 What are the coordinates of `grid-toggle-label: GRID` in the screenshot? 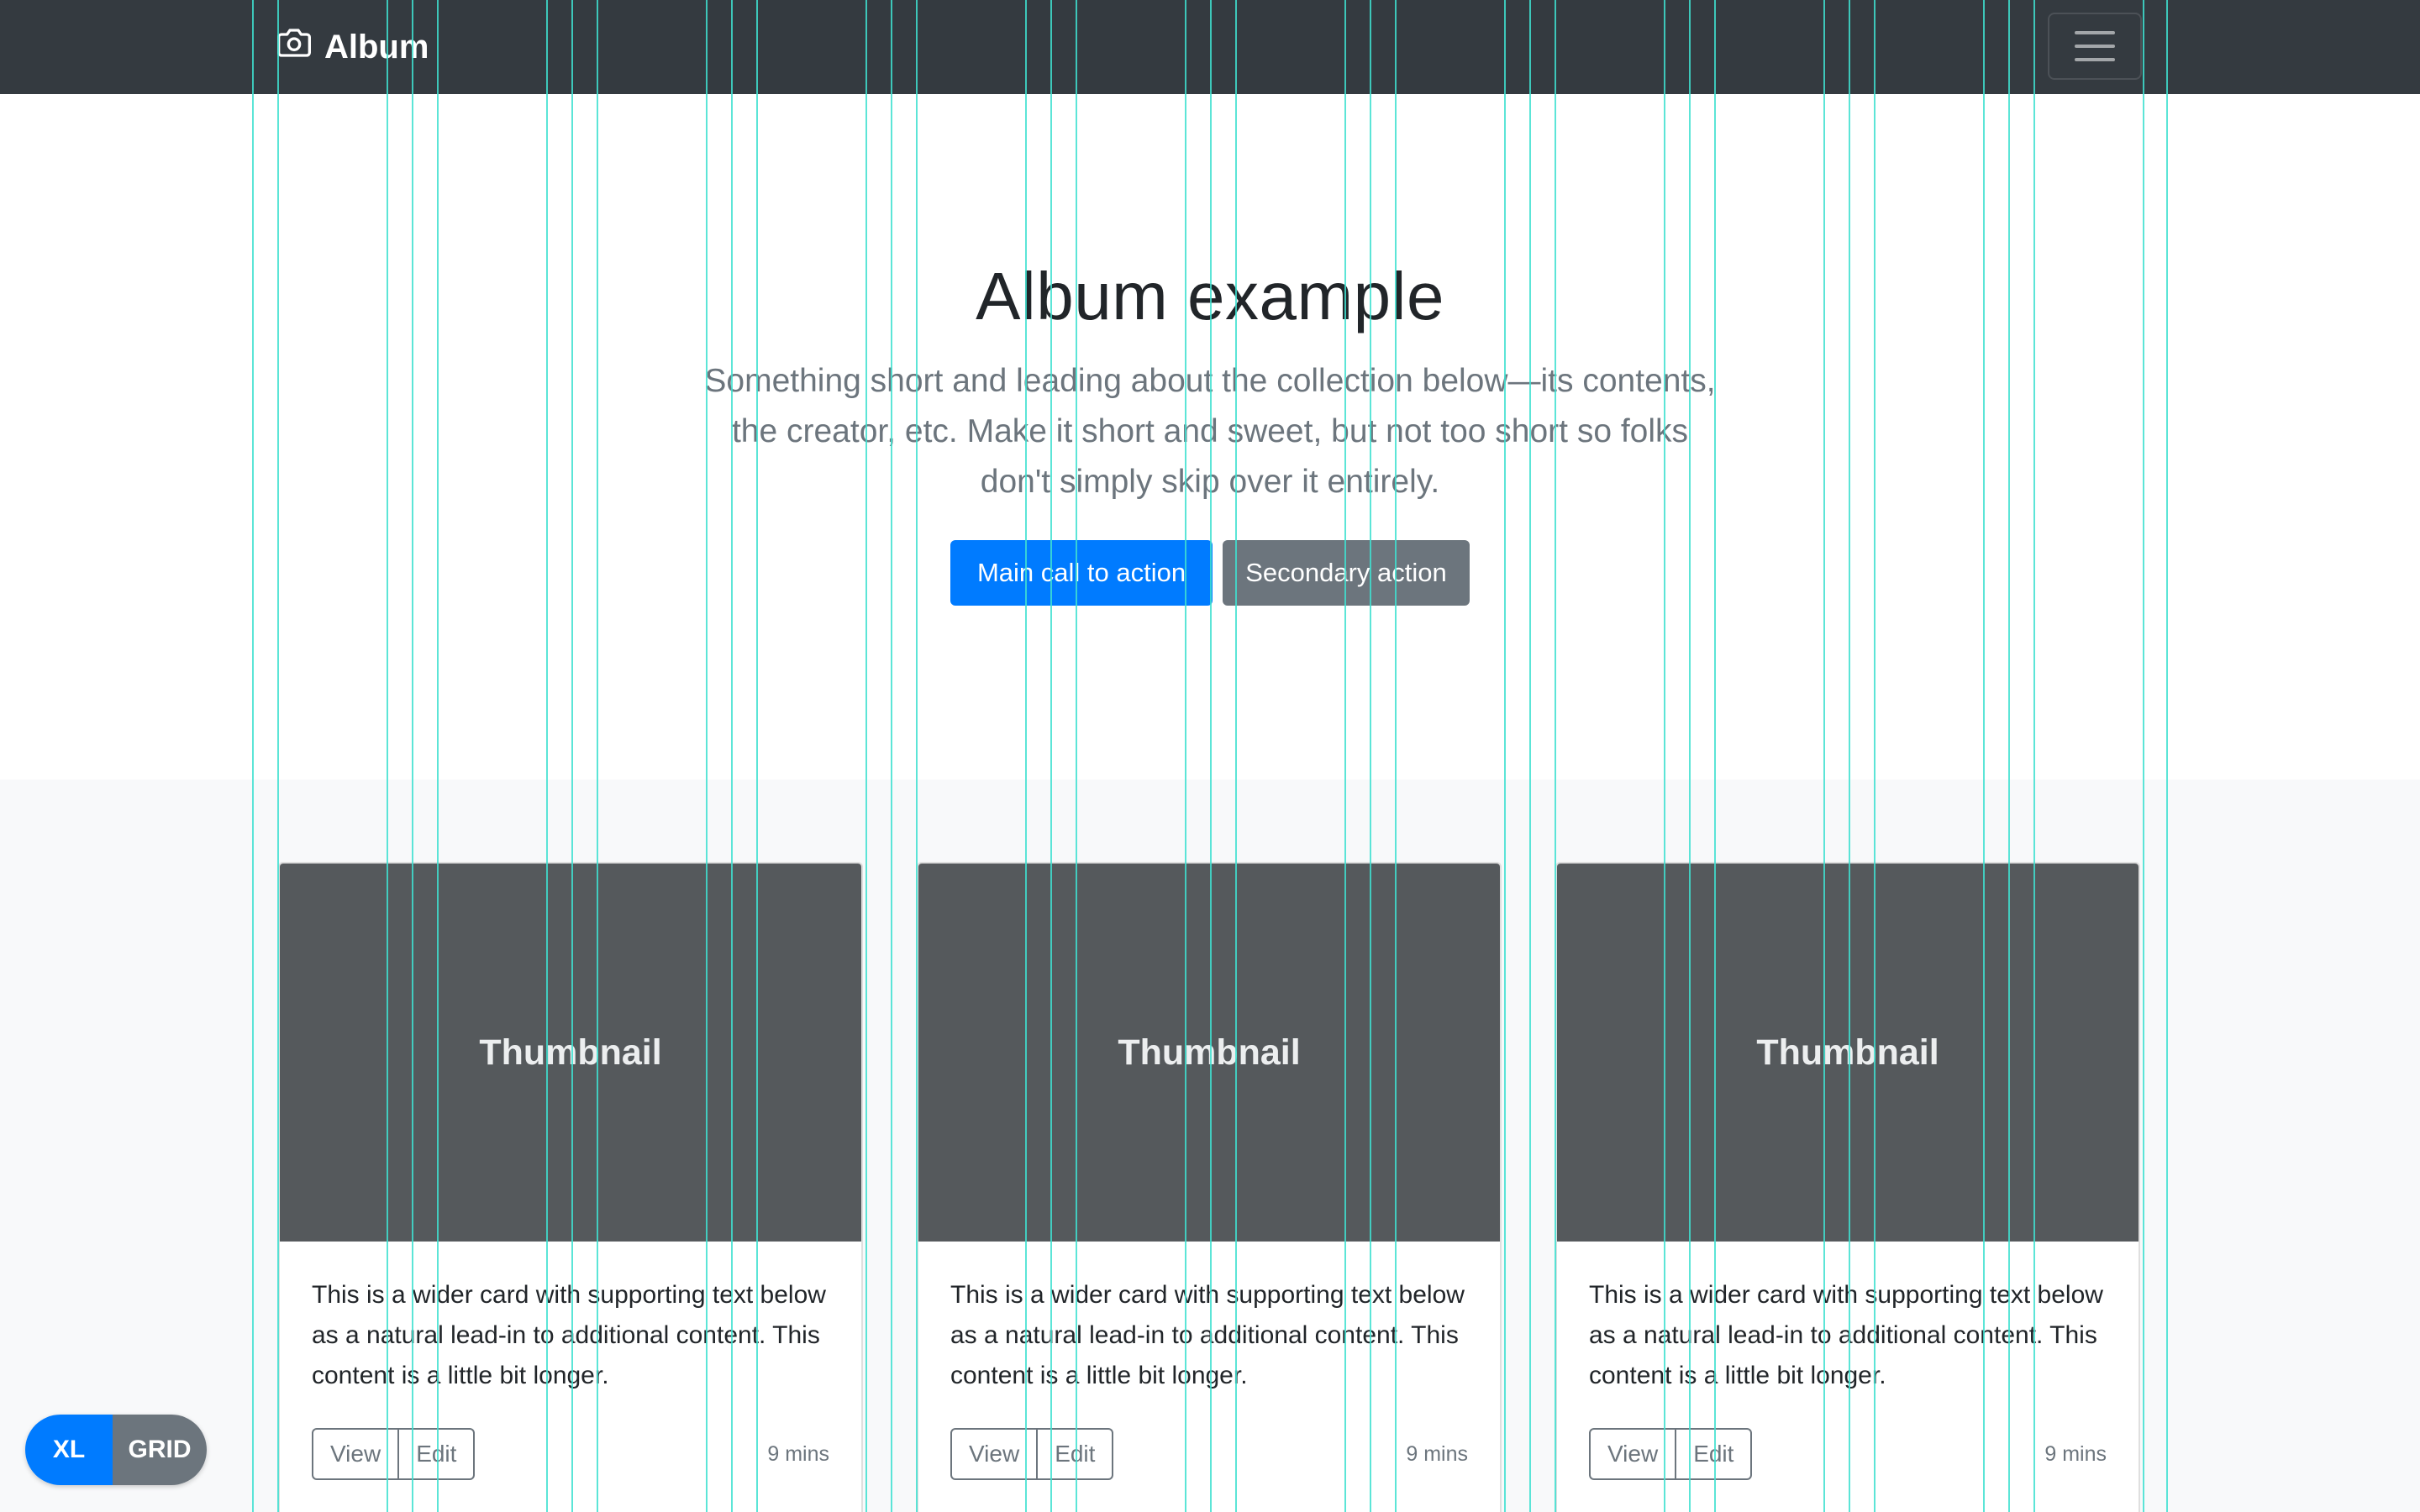 It's located at (160, 1450).